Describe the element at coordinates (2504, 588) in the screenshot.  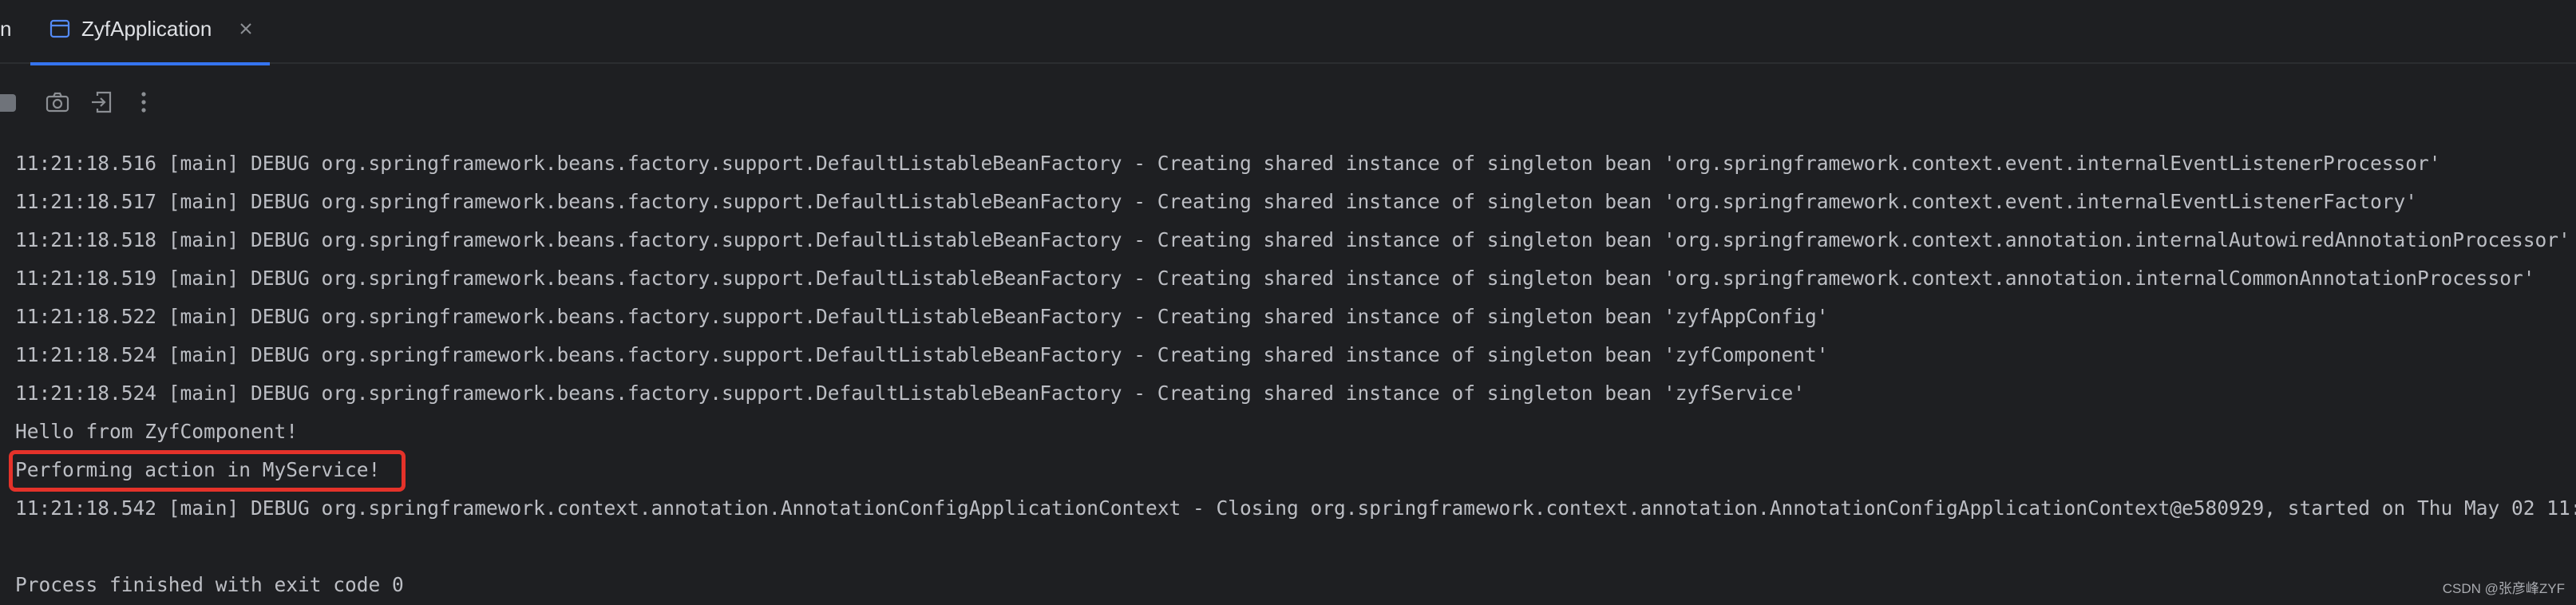
I see `watermark: CSDN @张彦峰ZYF` at that location.